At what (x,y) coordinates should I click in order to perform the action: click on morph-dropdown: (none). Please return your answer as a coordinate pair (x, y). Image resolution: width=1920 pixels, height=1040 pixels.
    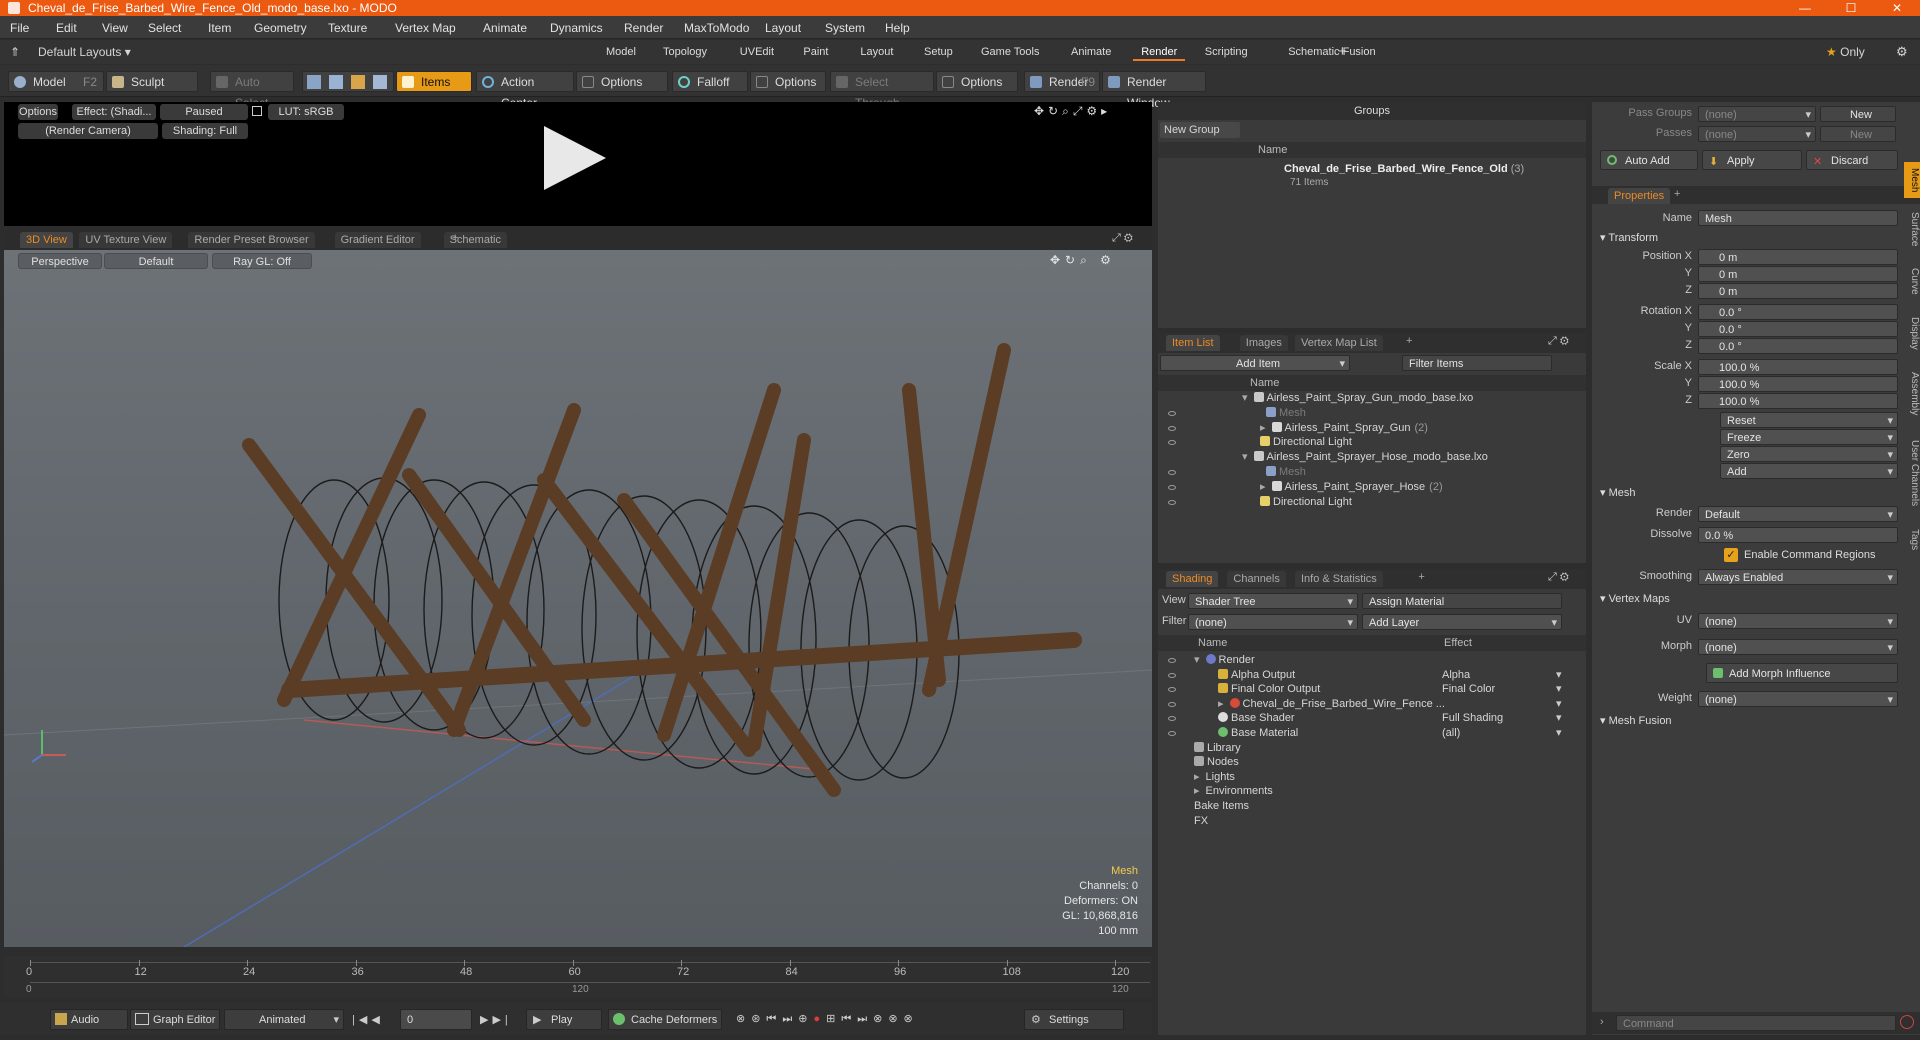
    Looking at the image, I should click on (1798, 647).